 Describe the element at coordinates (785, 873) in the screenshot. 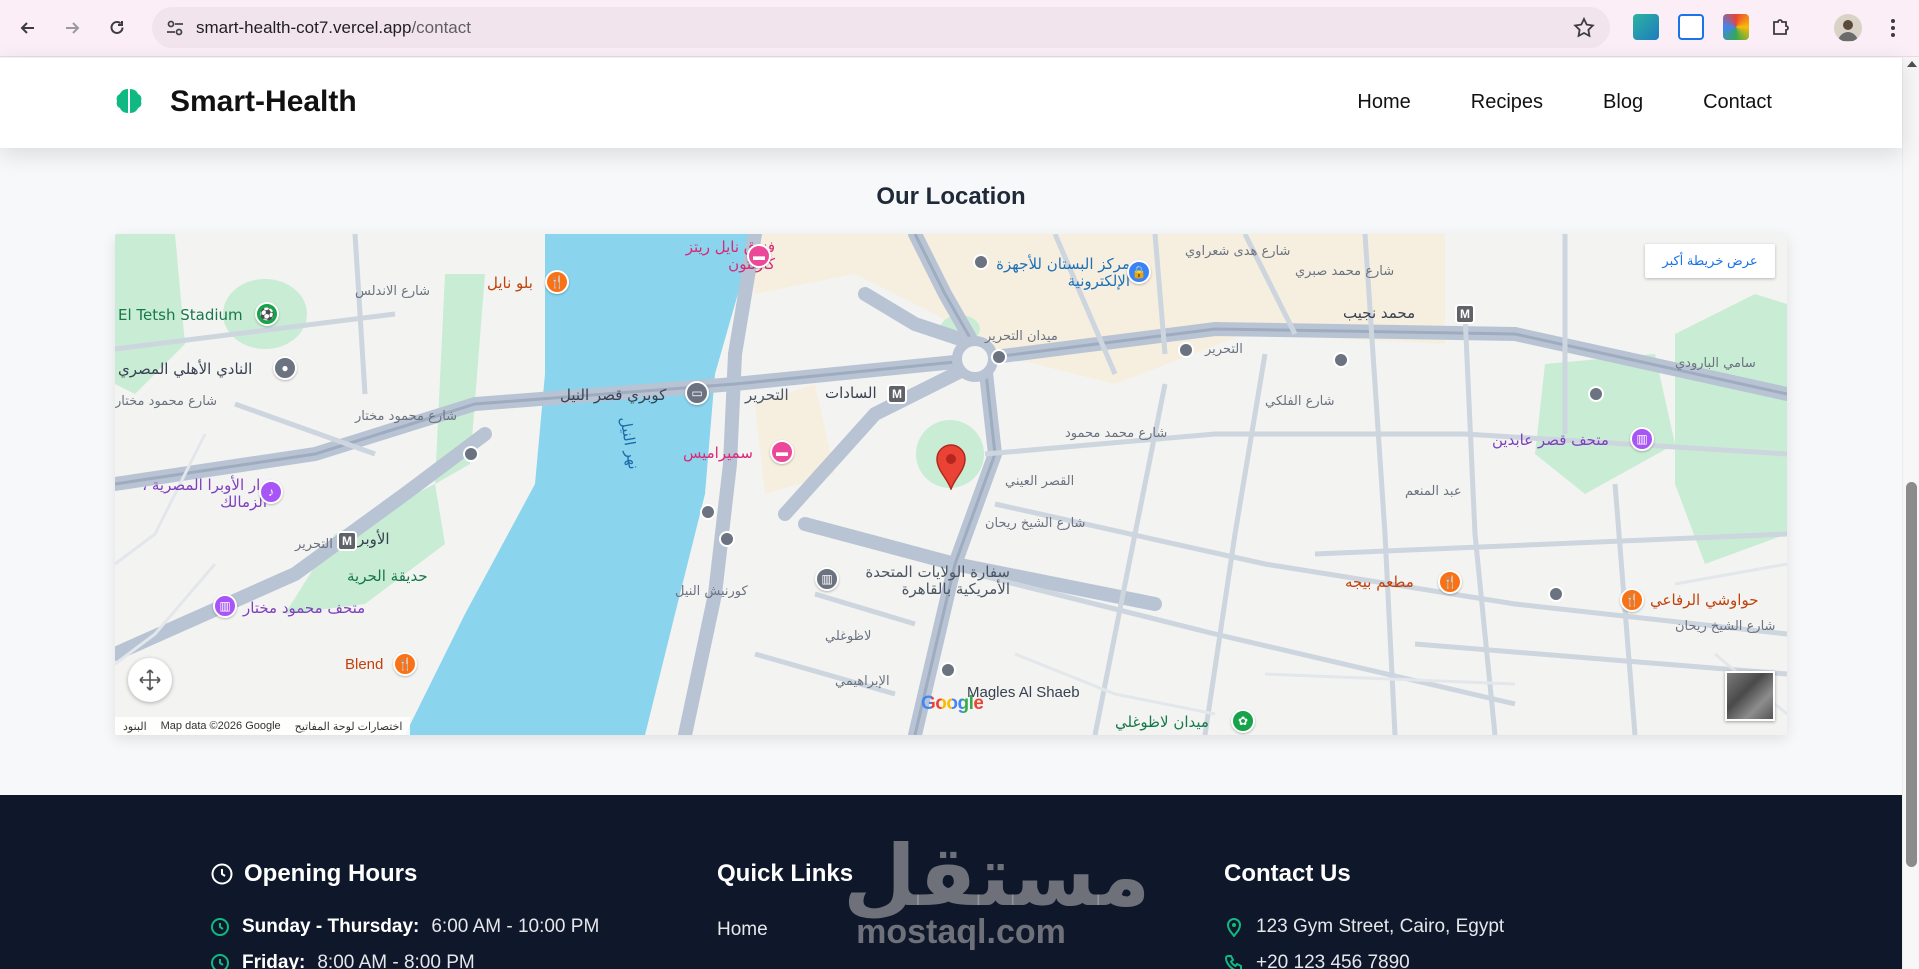

I see `quick-links-heading: Quick Links` at that location.